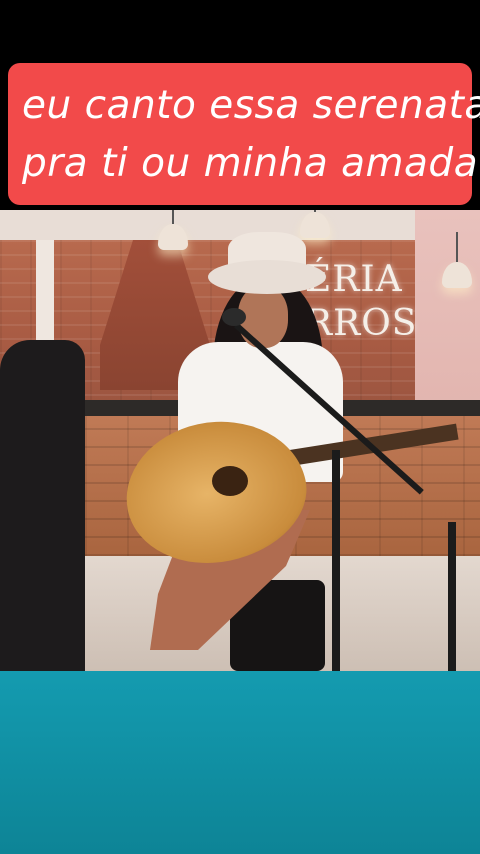 The height and width of the screenshot is (854, 480). I want to click on mic-stand, so click(336, 560).